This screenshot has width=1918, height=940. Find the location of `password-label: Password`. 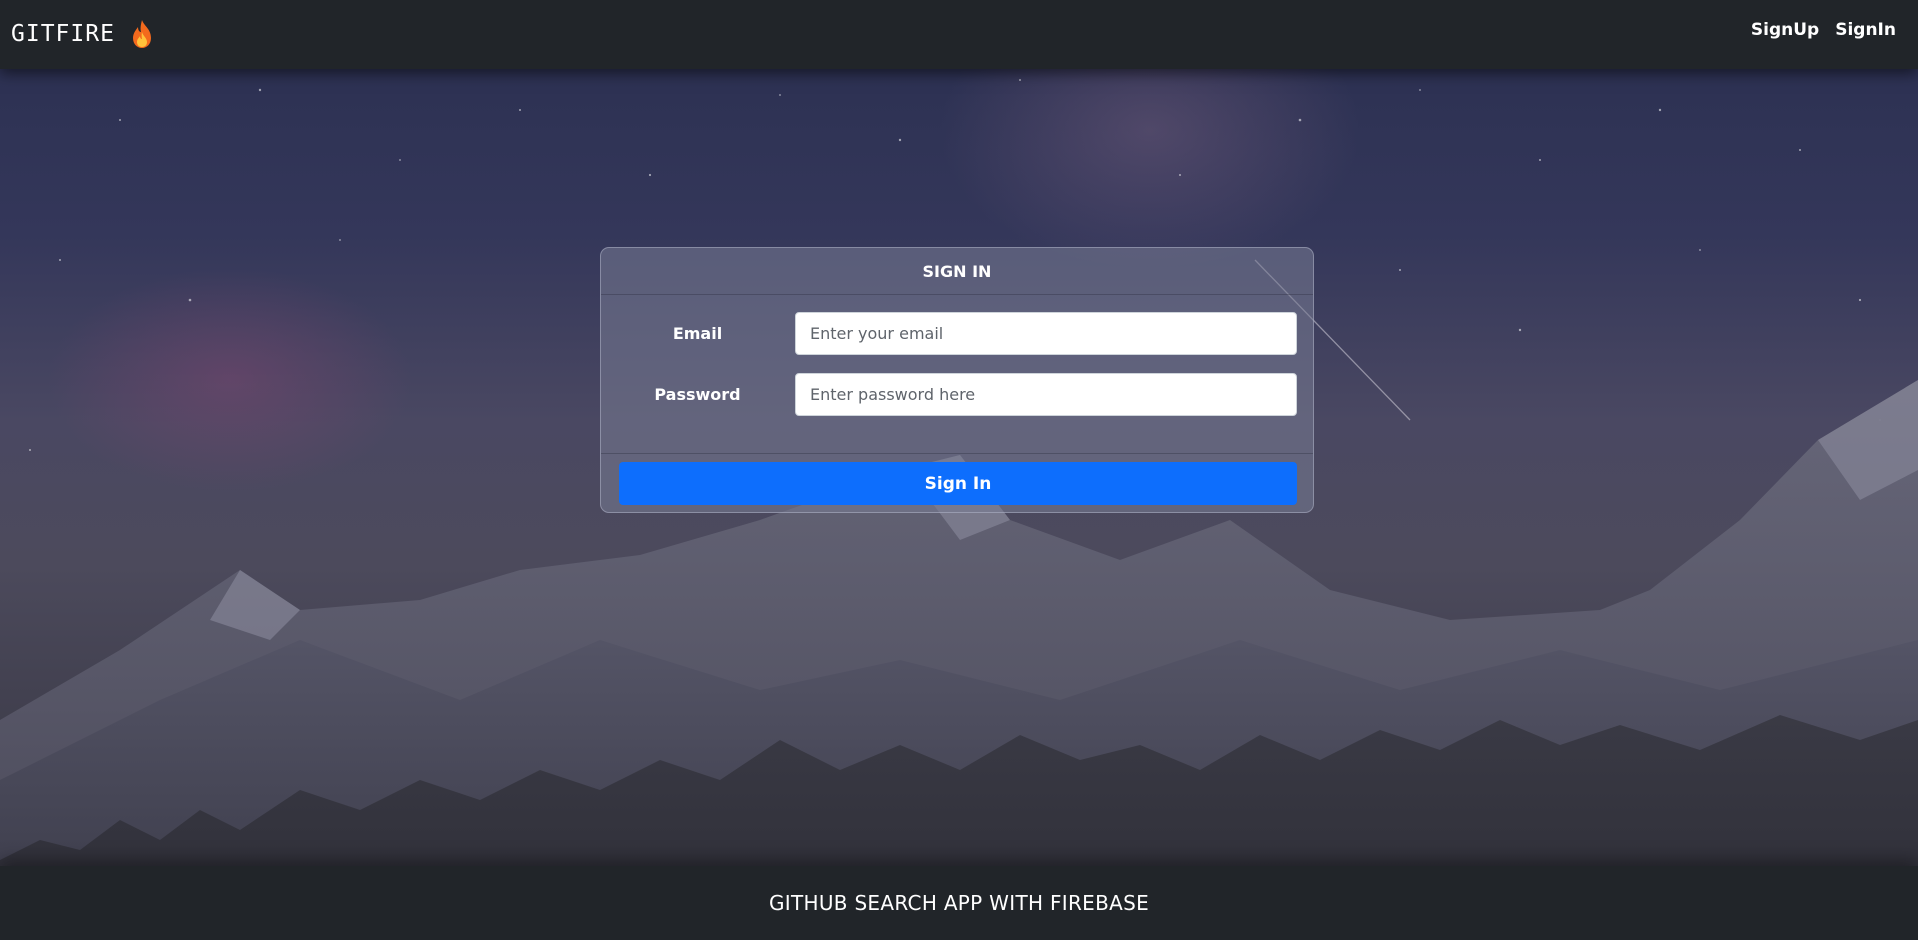

password-label: Password is located at coordinates (697, 394).